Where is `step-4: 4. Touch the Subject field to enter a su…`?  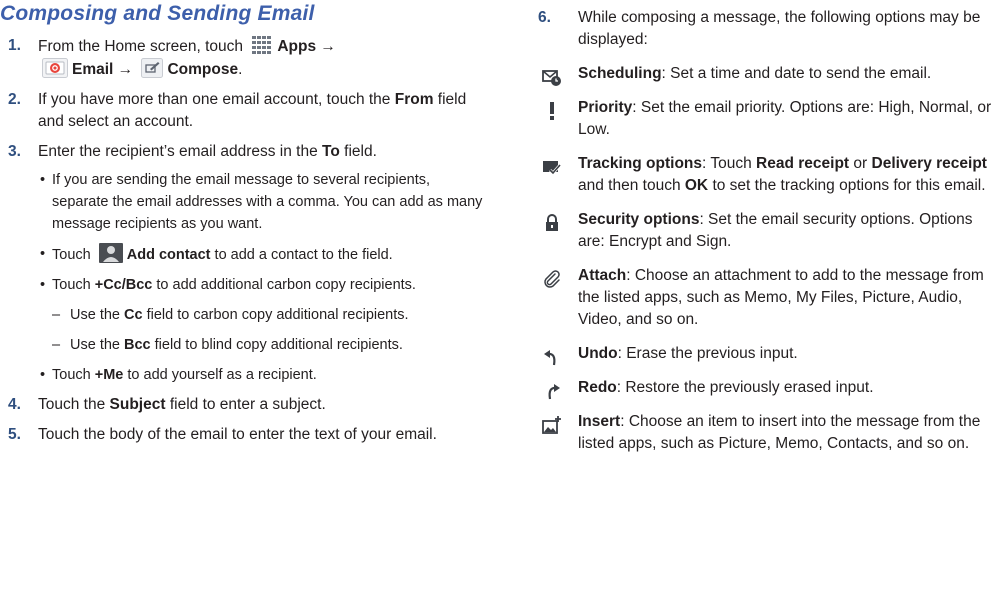 step-4: 4. Touch the Subject field to enter a su… is located at coordinates (245, 405).